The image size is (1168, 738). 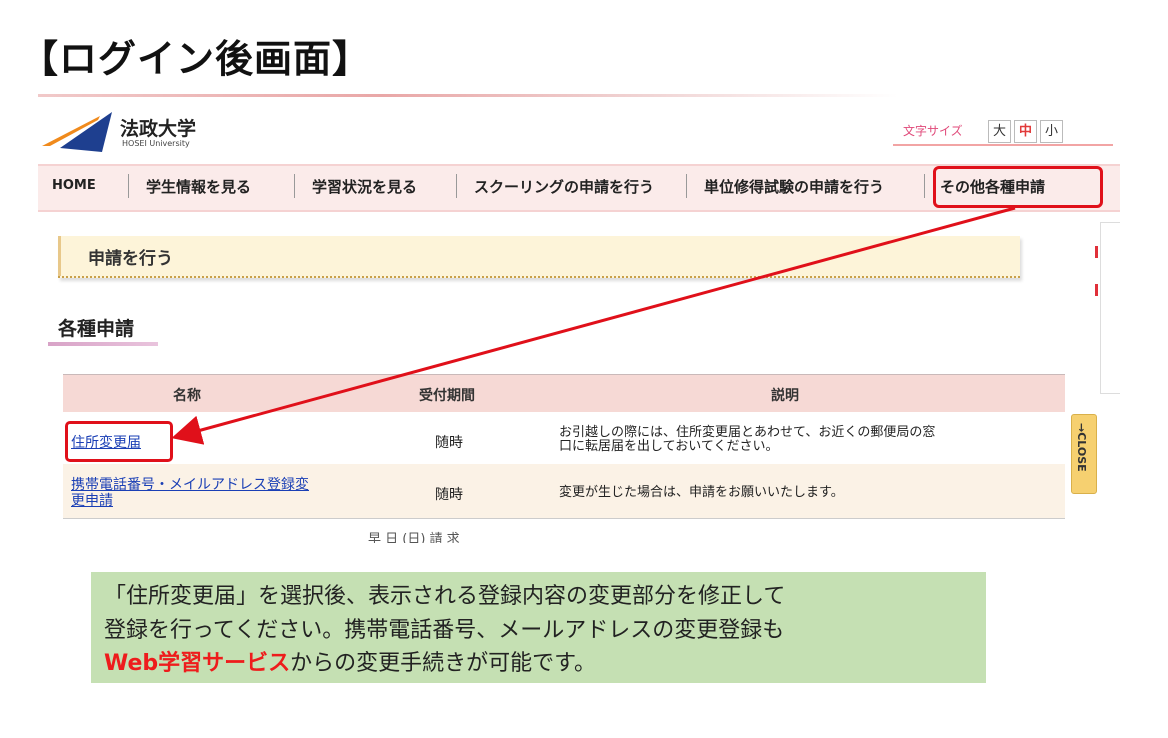 What do you see at coordinates (77, 132) in the screenshot?
I see `hosei-logo-icon` at bounding box center [77, 132].